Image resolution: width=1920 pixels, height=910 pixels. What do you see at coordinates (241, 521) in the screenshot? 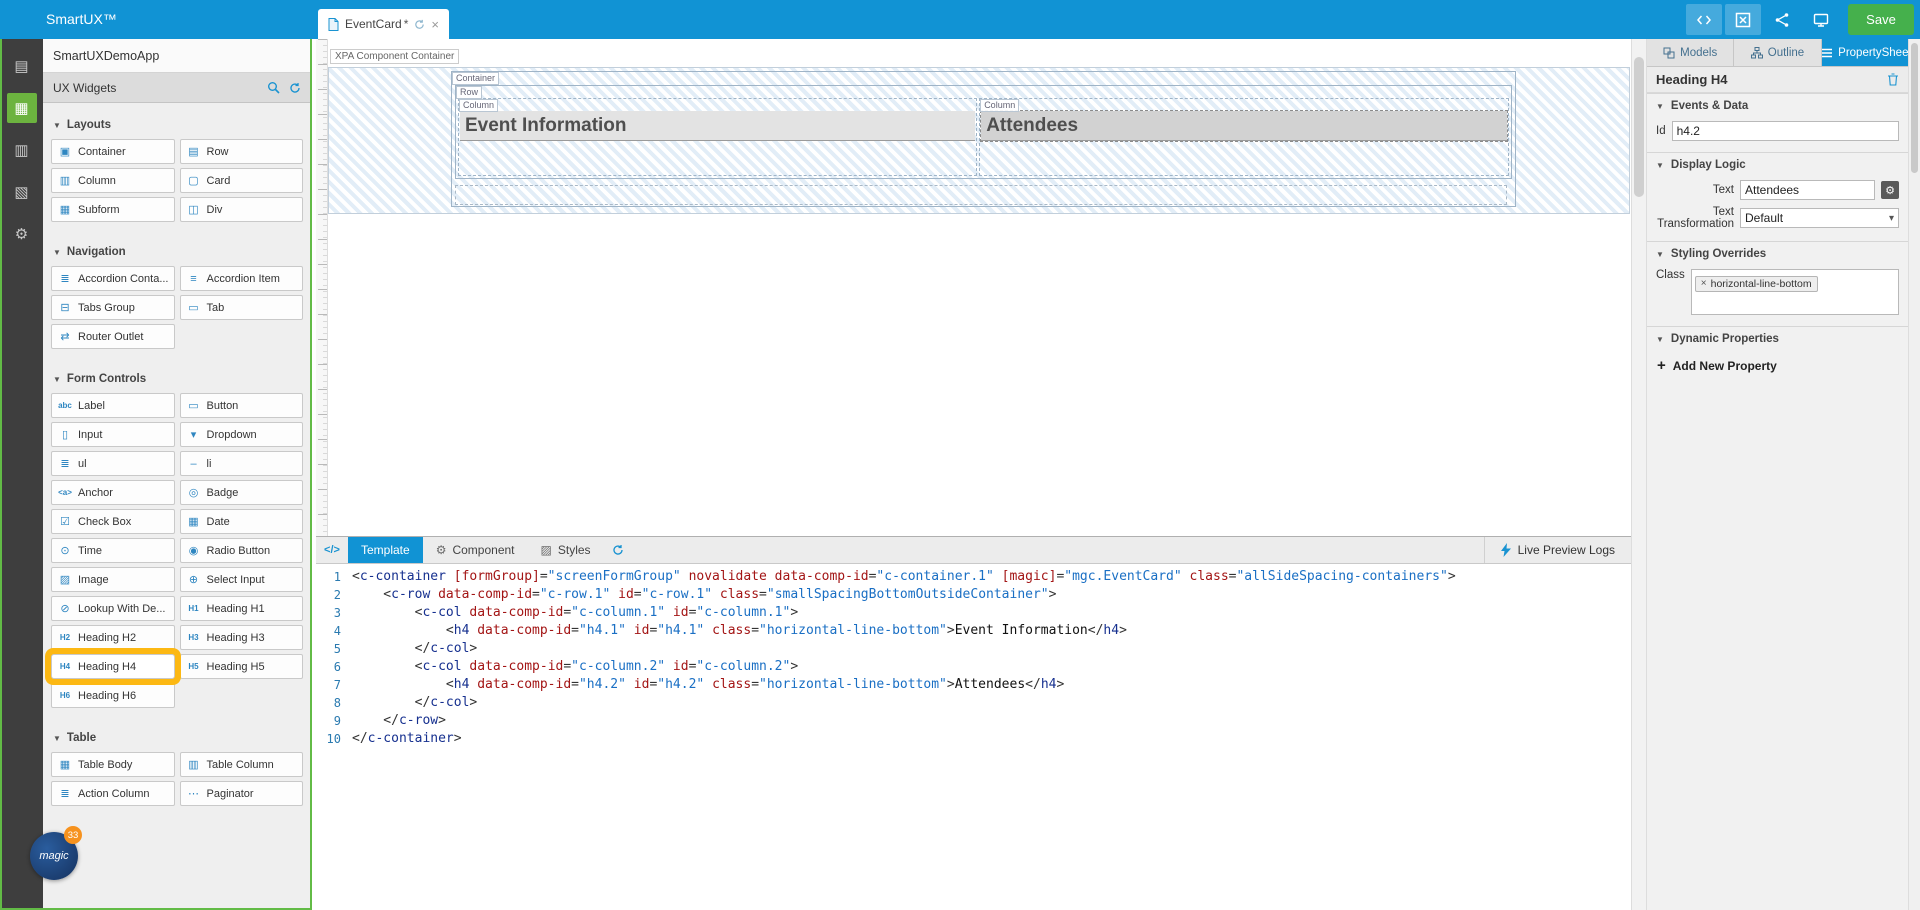
I see `widget-item-date: ▦ Date` at bounding box center [241, 521].